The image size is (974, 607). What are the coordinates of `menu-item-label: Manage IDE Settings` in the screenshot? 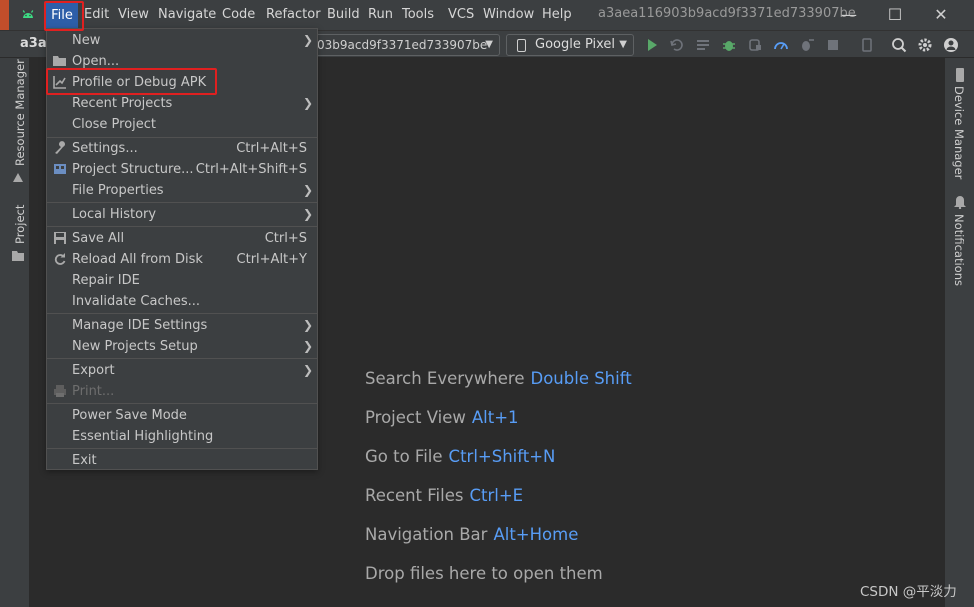 It's located at (140, 325).